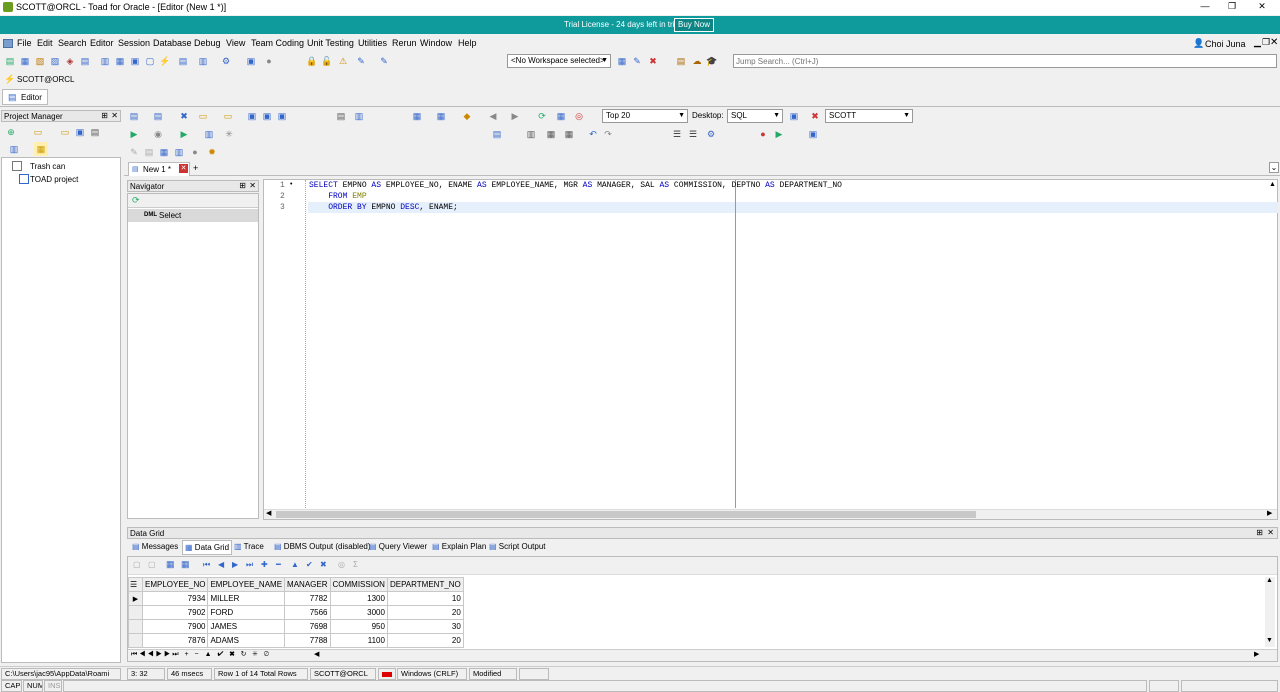  I want to click on table-row: 7900 JAMES 7698 950 30, so click(296, 626).